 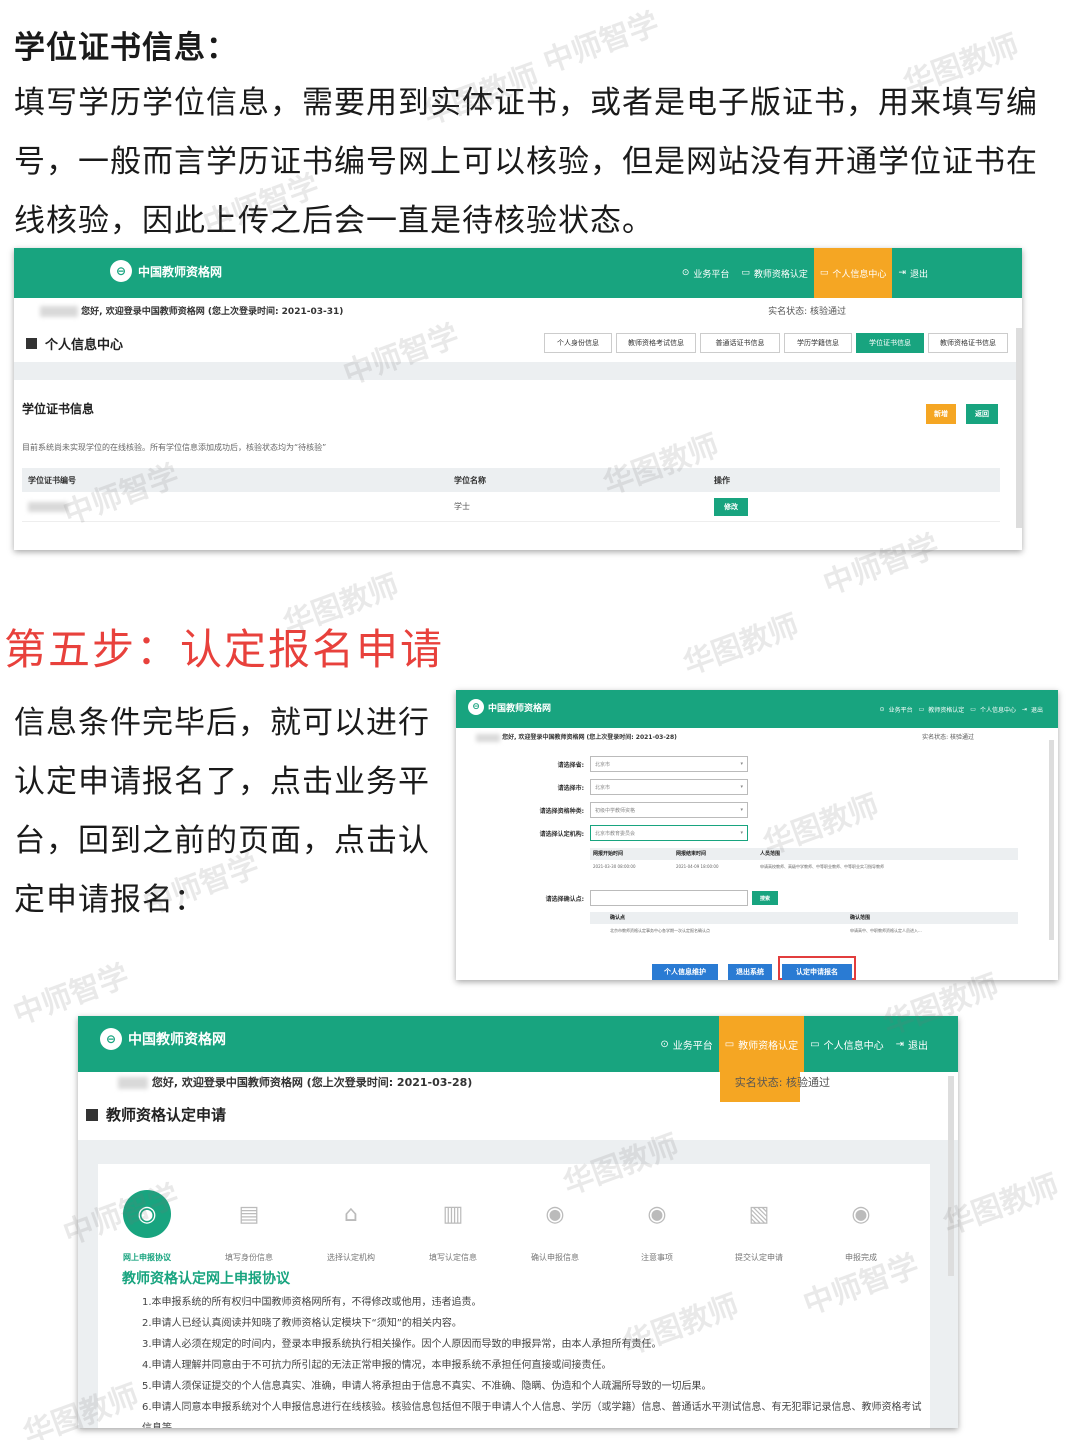 What do you see at coordinates (765, 898) in the screenshot?
I see `search-button: 搜索` at bounding box center [765, 898].